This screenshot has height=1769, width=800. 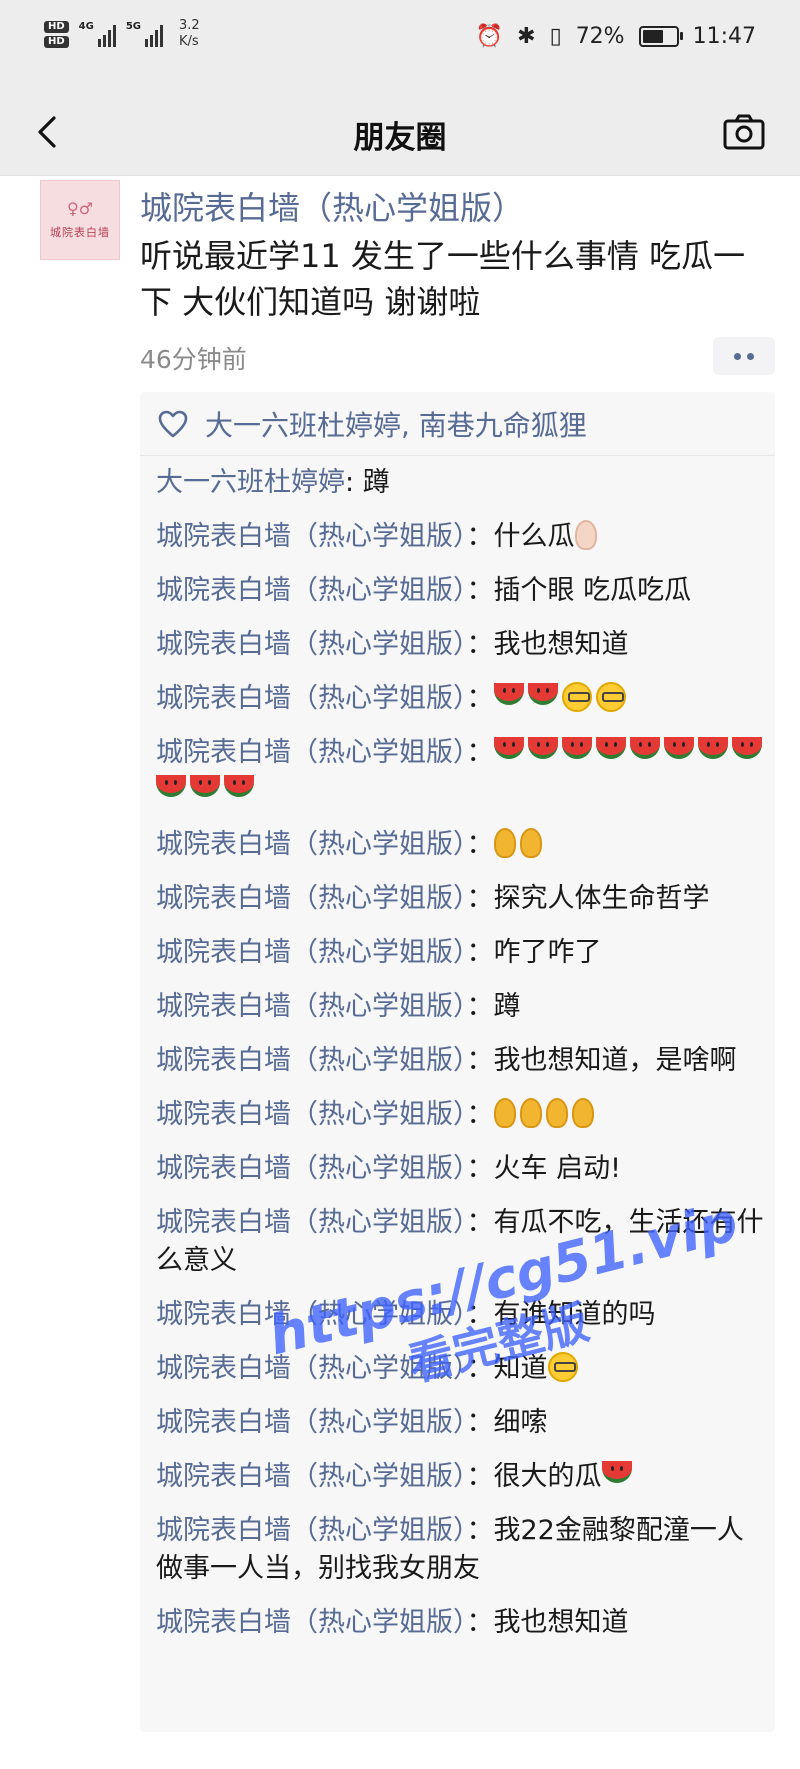 What do you see at coordinates (400, 138) in the screenshot?
I see `page-title: 朋友圈` at bounding box center [400, 138].